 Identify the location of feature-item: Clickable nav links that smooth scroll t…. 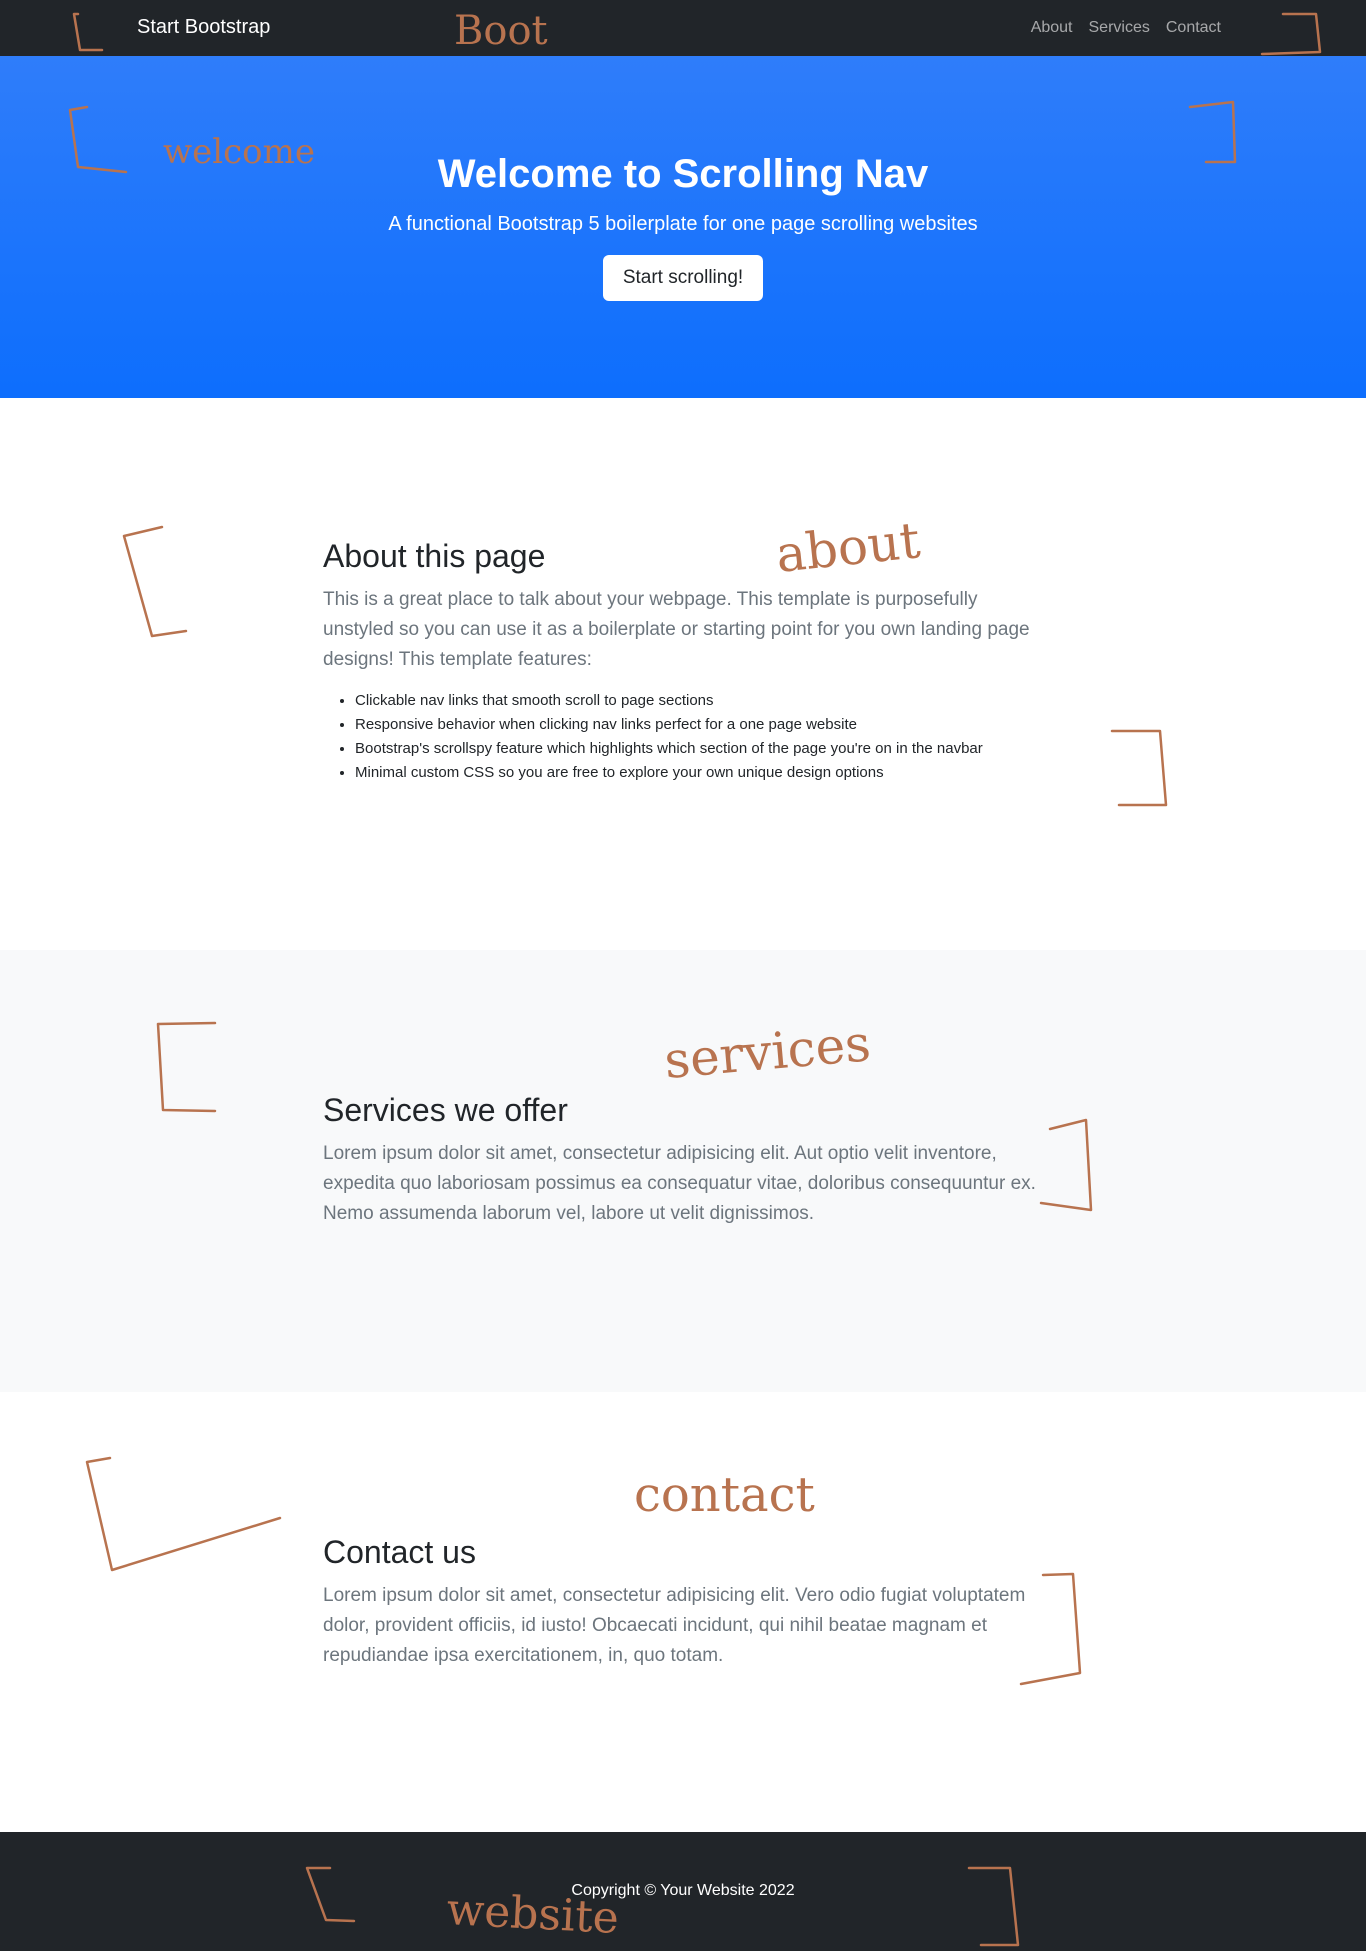
(699, 701).